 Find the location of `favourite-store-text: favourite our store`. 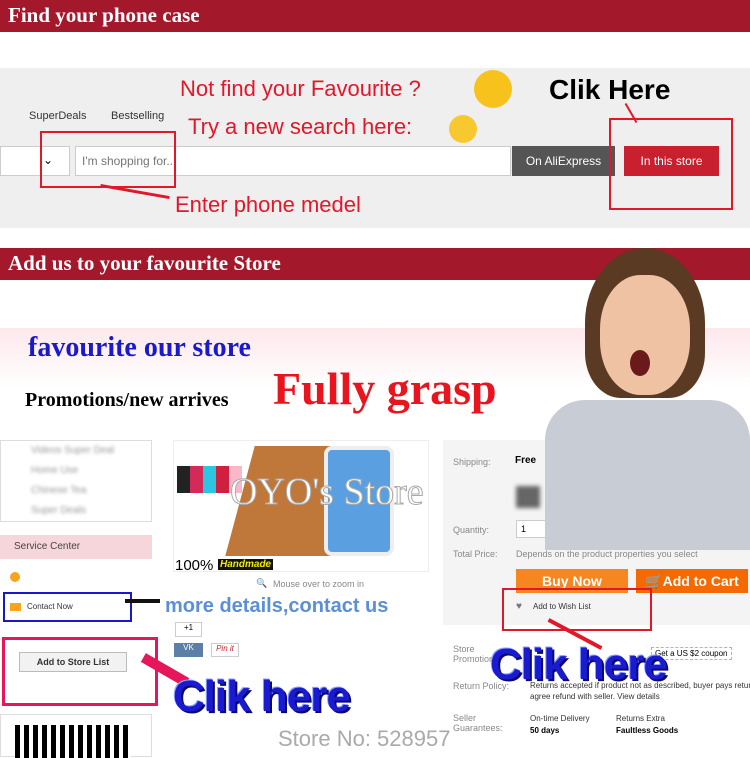

favourite-store-text: favourite our store is located at coordinates (139, 347).